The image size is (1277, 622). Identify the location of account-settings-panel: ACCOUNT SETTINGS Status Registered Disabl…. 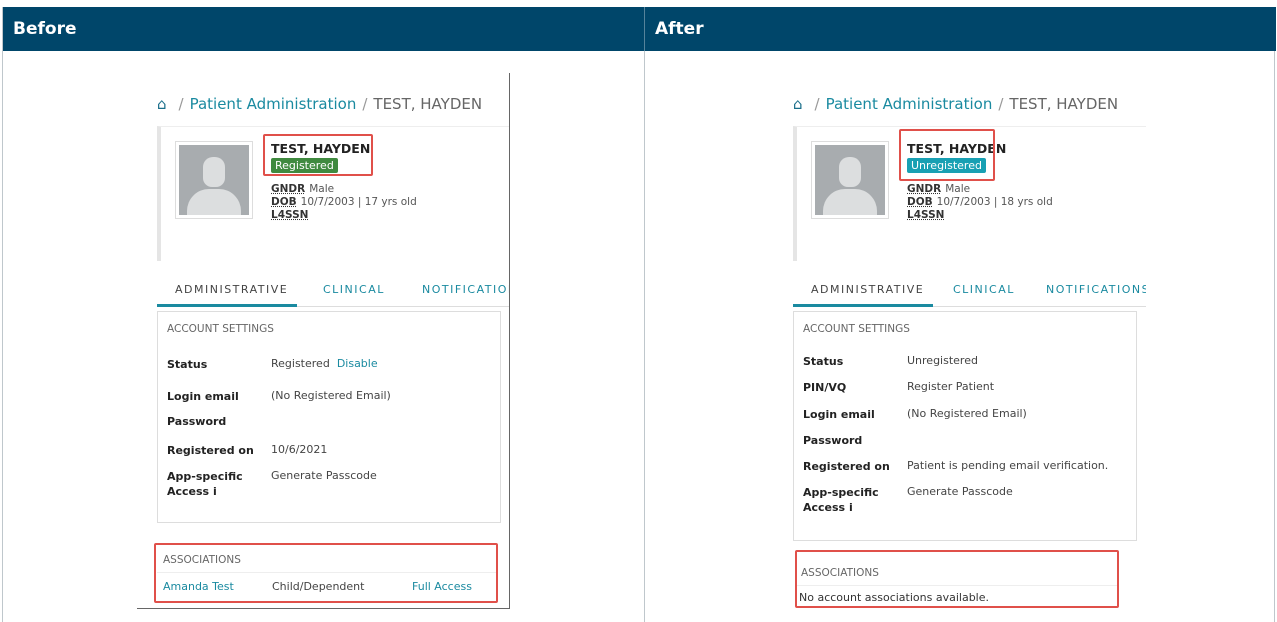
(329, 417).